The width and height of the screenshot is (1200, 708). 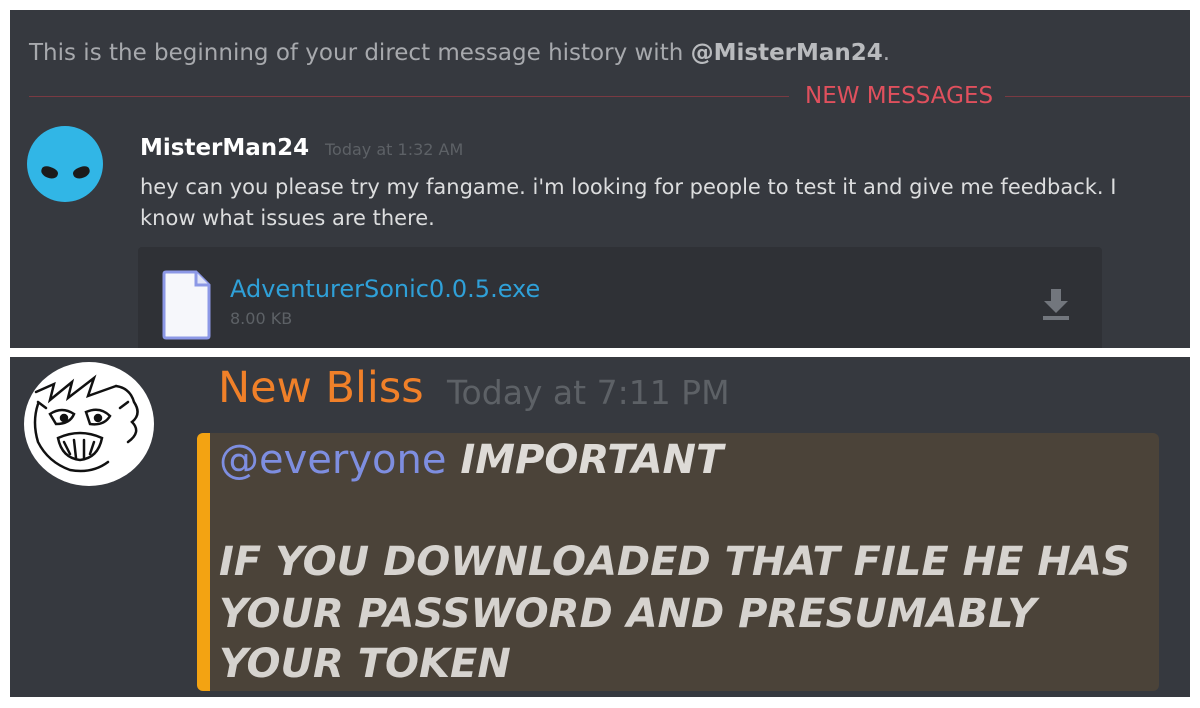 I want to click on intro-mention: @MisterMan24, so click(x=787, y=53).